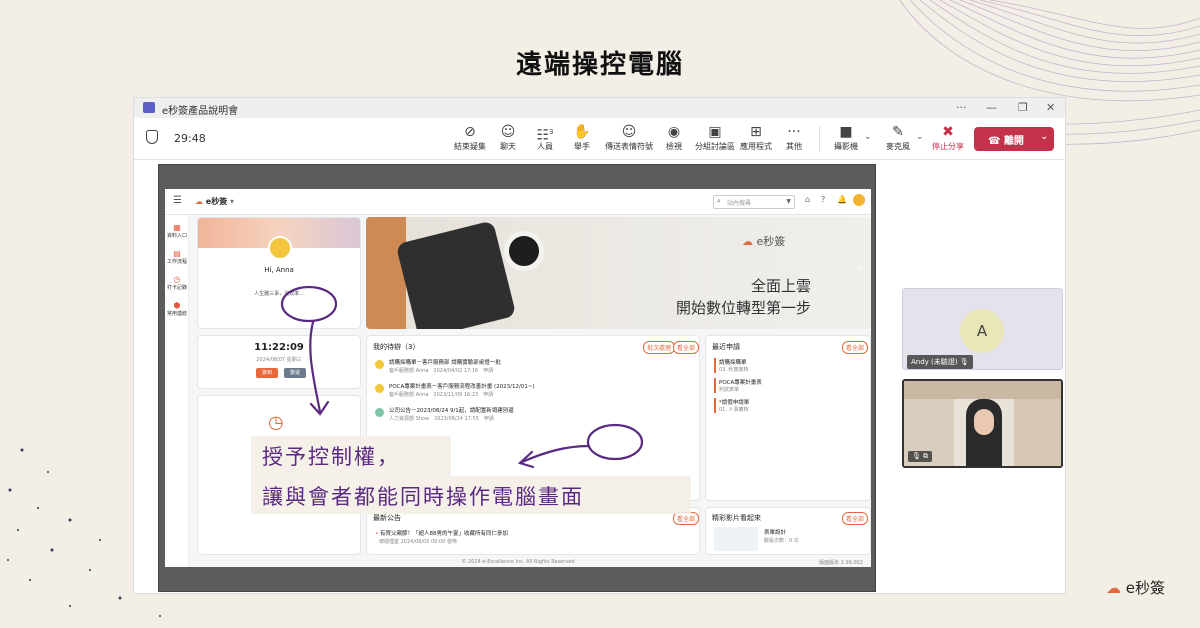 The height and width of the screenshot is (628, 1200). What do you see at coordinates (423, 497) in the screenshot?
I see `annotation-line-2: 讓與會者都能同時操作電腦畫面` at bounding box center [423, 497].